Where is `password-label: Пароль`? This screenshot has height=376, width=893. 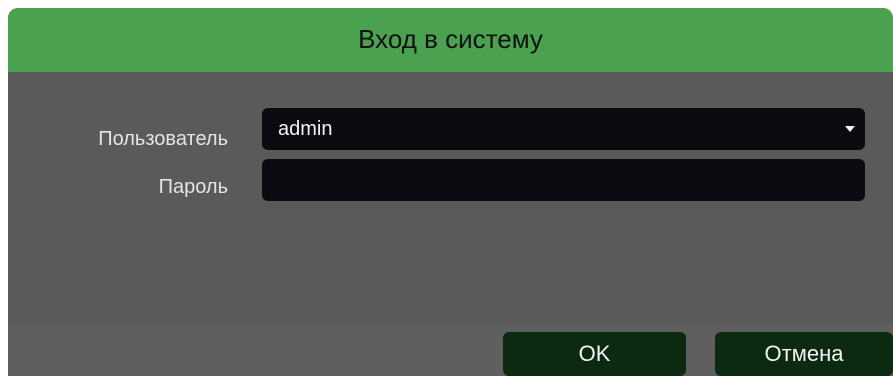
password-label: Пароль is located at coordinates (193, 187).